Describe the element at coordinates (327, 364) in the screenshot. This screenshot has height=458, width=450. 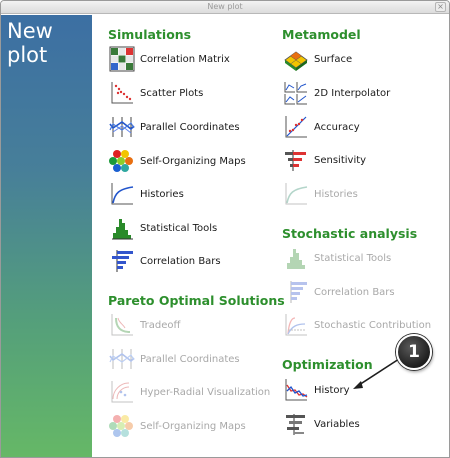
I see `section-title-optimization: Optimization` at that location.